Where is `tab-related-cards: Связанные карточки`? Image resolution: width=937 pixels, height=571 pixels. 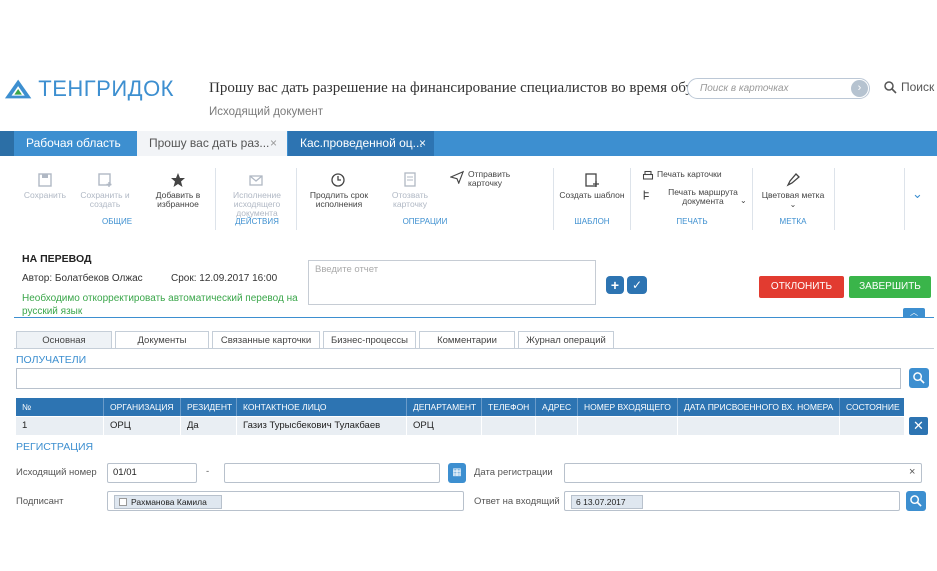 tab-related-cards: Связанные карточки is located at coordinates (266, 339).